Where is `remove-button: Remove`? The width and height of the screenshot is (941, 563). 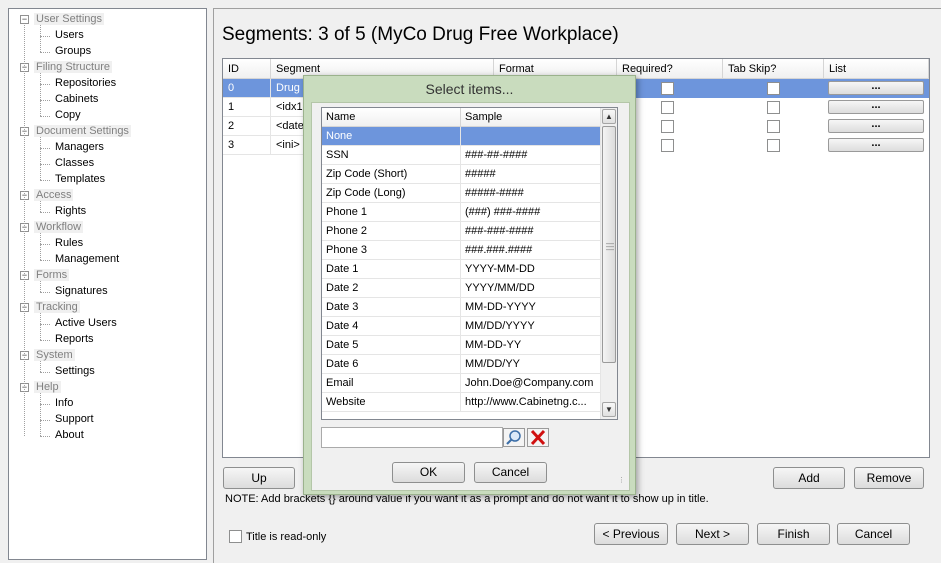
remove-button: Remove is located at coordinates (889, 478).